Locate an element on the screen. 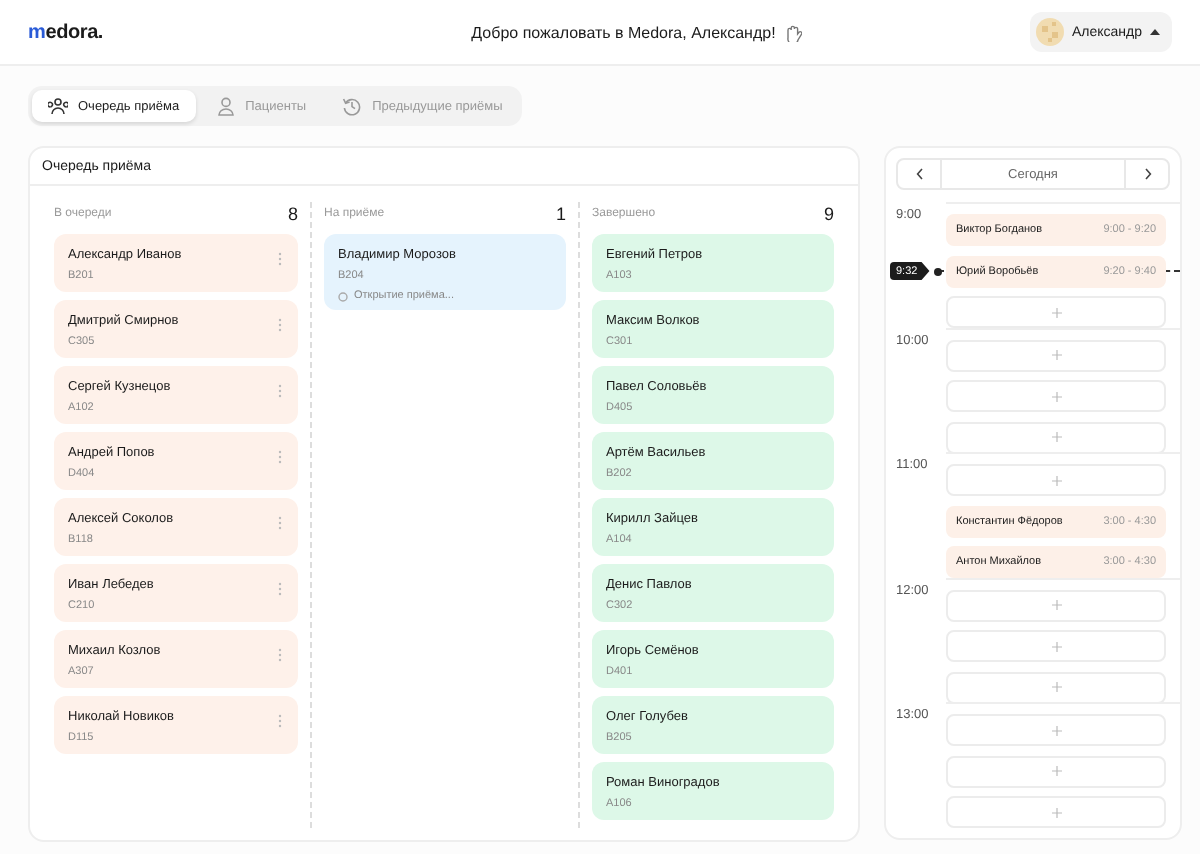  chevron-left-icon is located at coordinates (919, 174).